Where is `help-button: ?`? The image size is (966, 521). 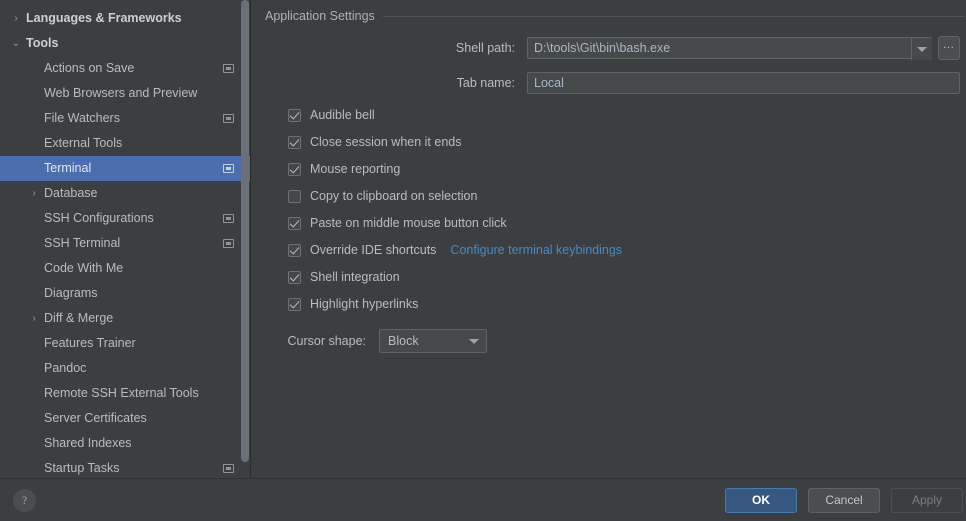
help-button: ? is located at coordinates (24, 500).